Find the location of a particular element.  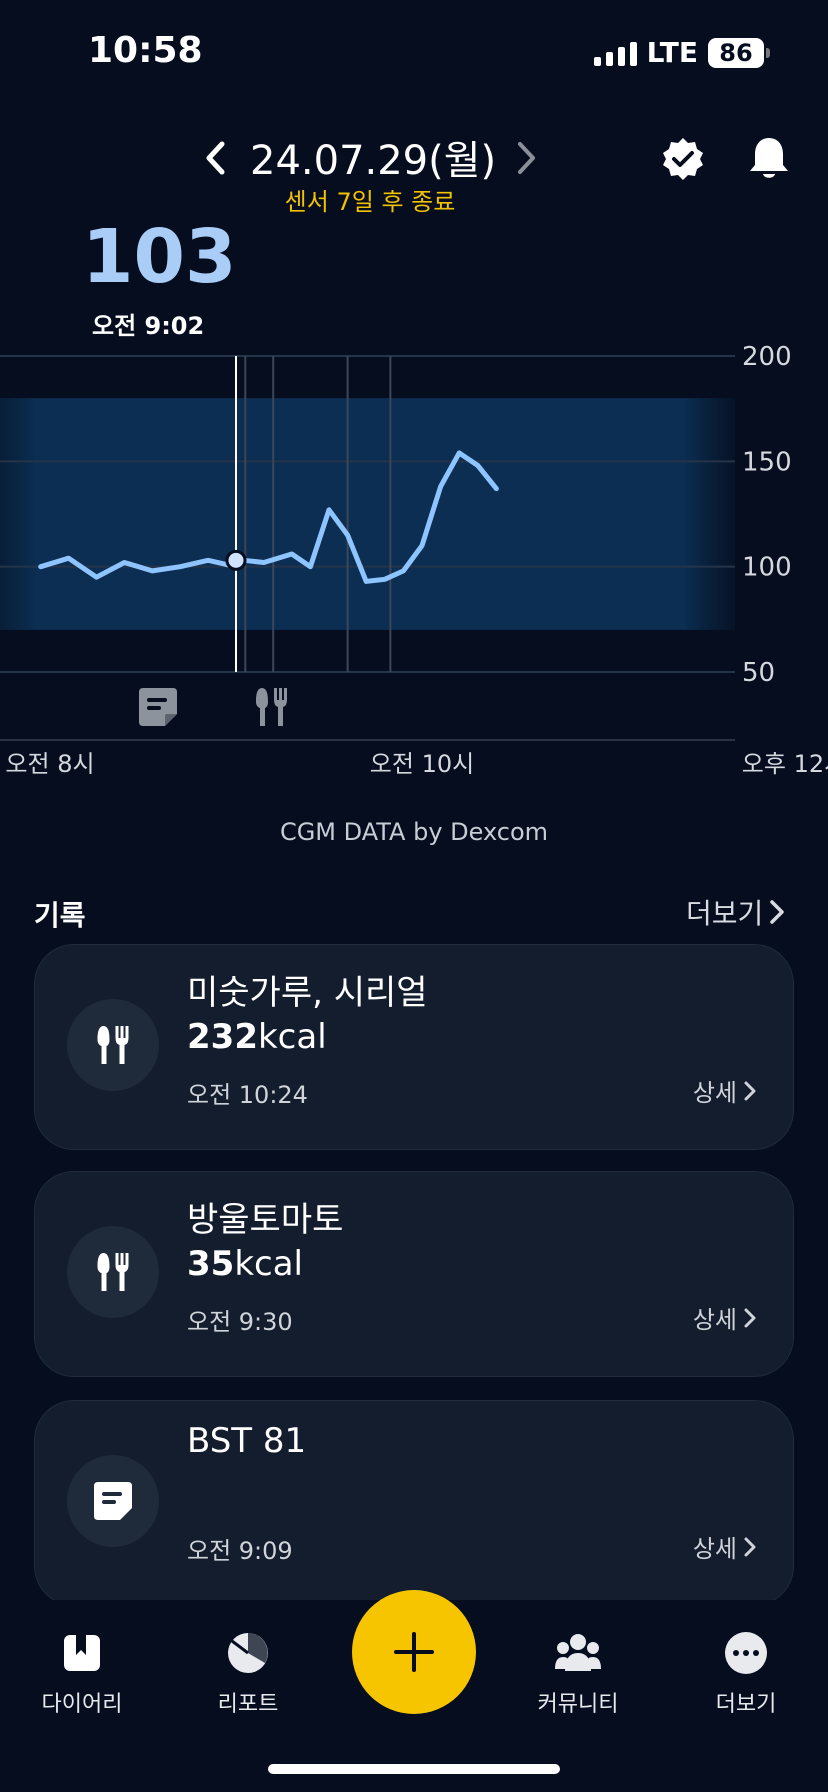

nav-label: 리포트 is located at coordinates (248, 1704).